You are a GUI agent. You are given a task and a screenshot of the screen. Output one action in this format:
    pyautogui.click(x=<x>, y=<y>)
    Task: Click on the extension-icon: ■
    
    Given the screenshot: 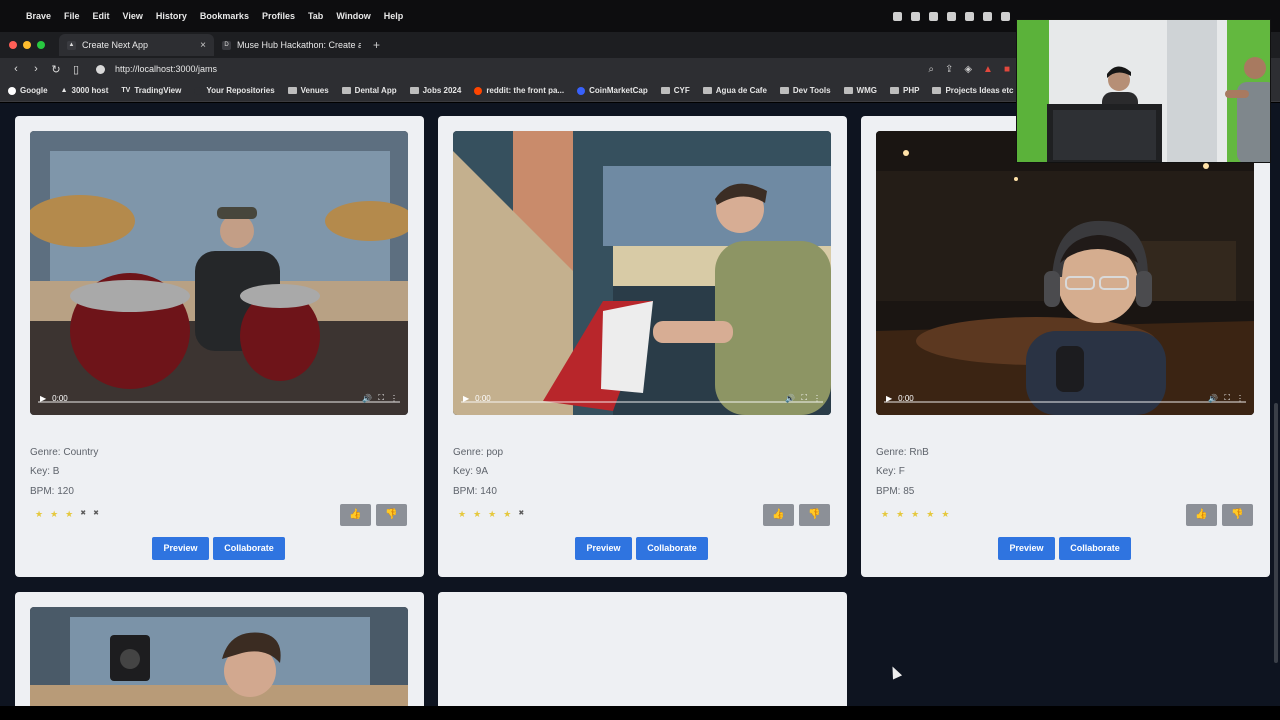 What is the action you would take?
    pyautogui.click(x=1007, y=69)
    